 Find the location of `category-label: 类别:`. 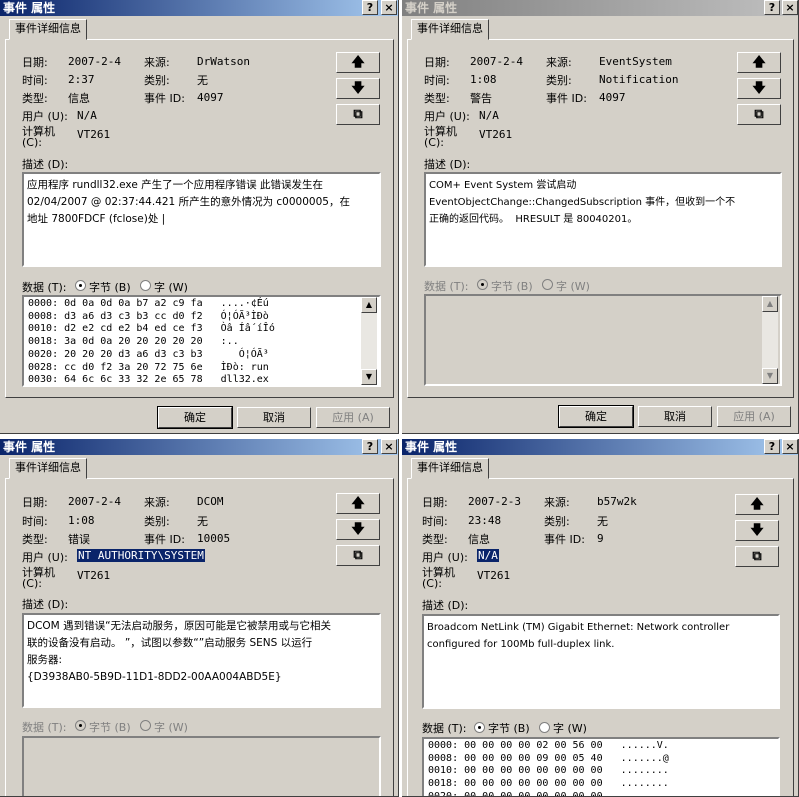

category-label: 类别: is located at coordinates (559, 80).